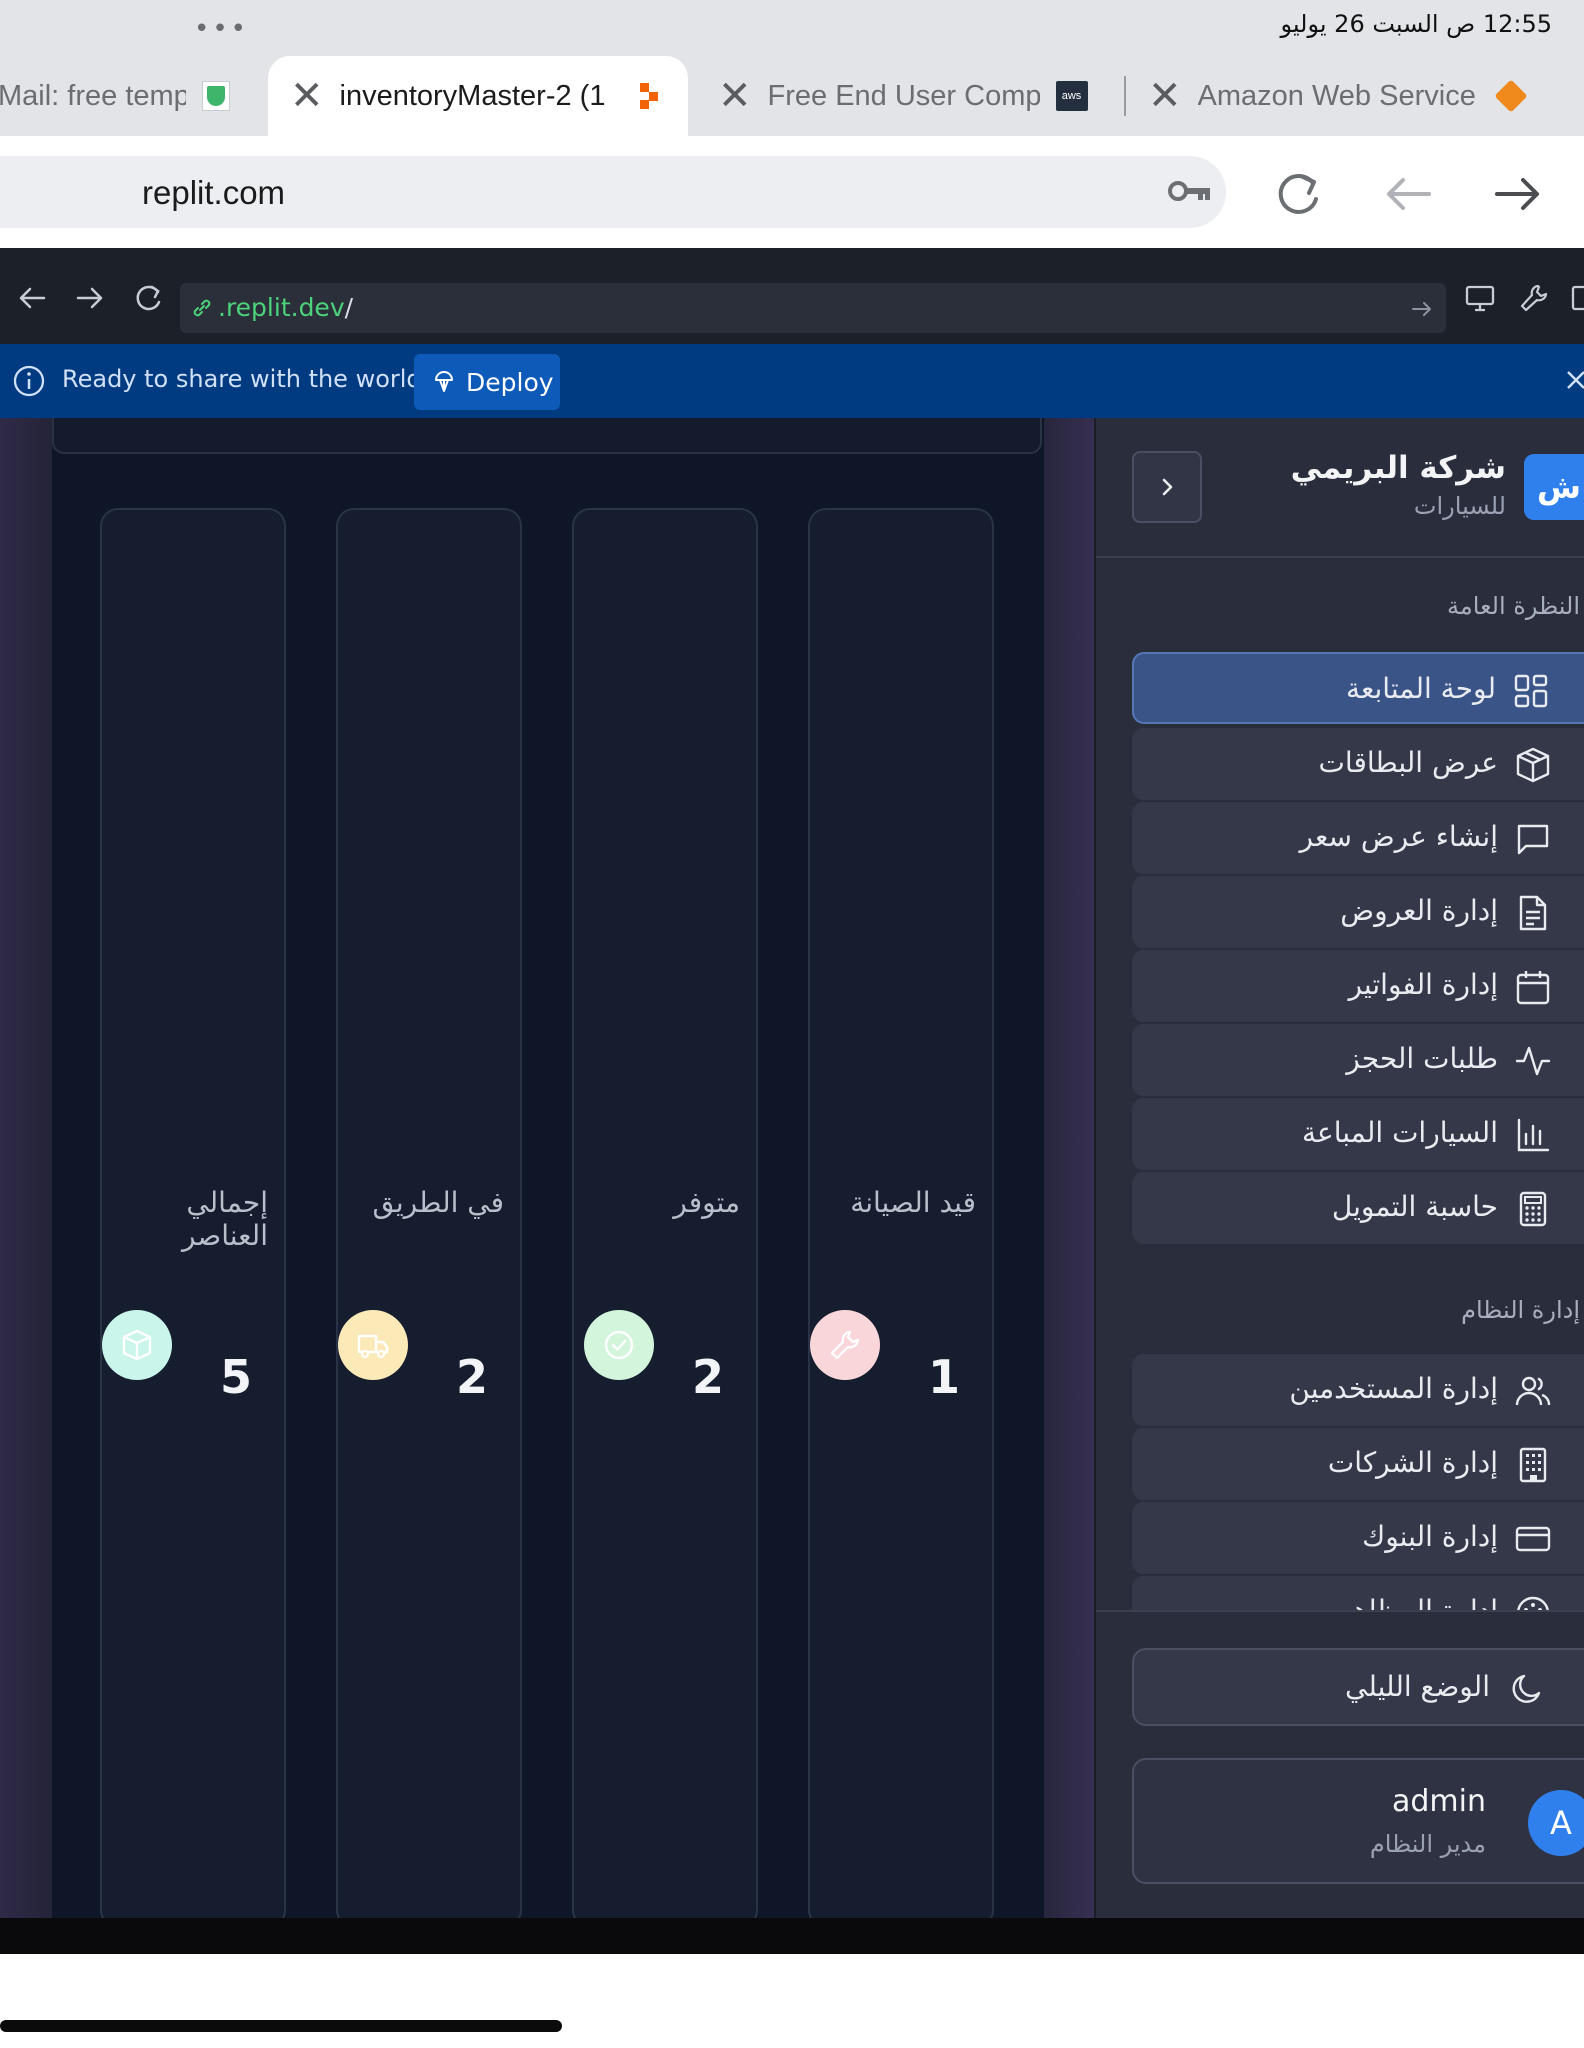 The width and height of the screenshot is (1584, 2048). Describe the element at coordinates (235, 1377) in the screenshot. I see `stat-value: 5` at that location.